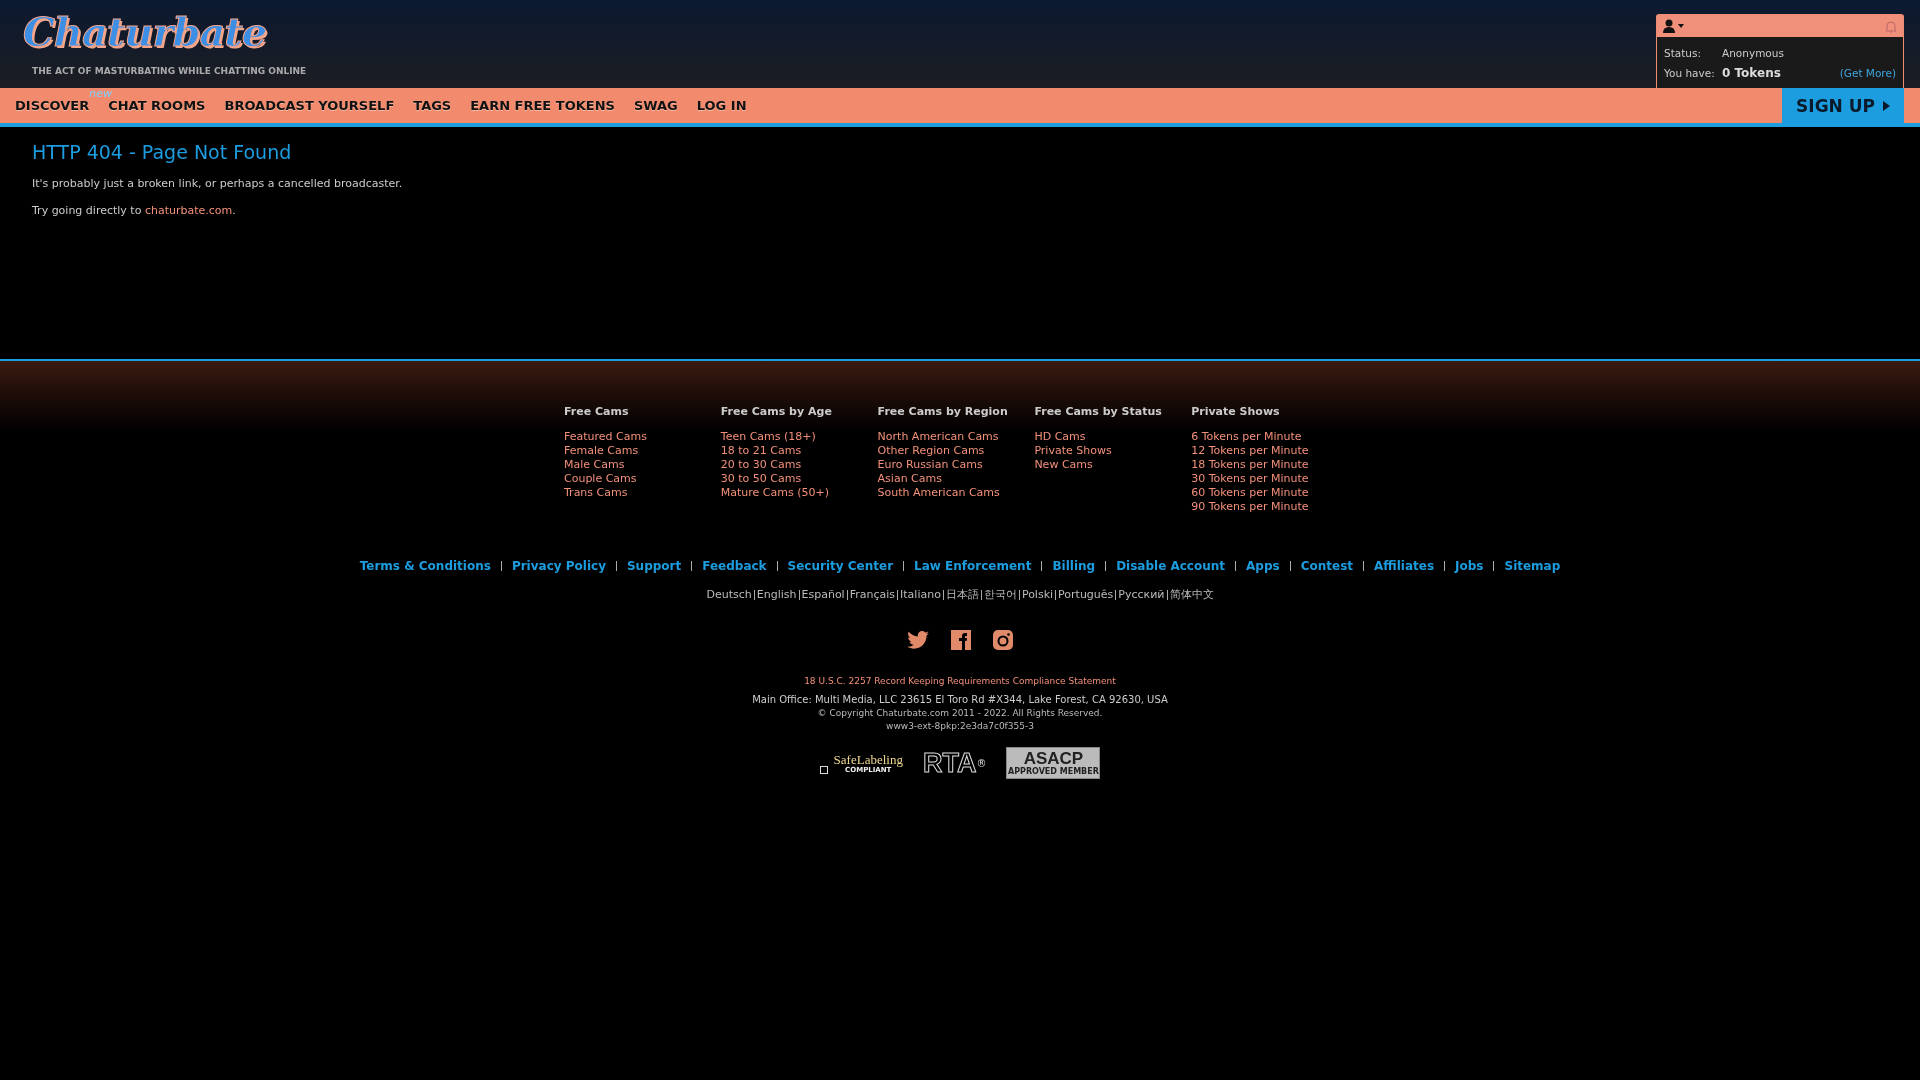 The height and width of the screenshot is (1080, 1920). I want to click on column-heading: Private Shows, so click(1236, 411).